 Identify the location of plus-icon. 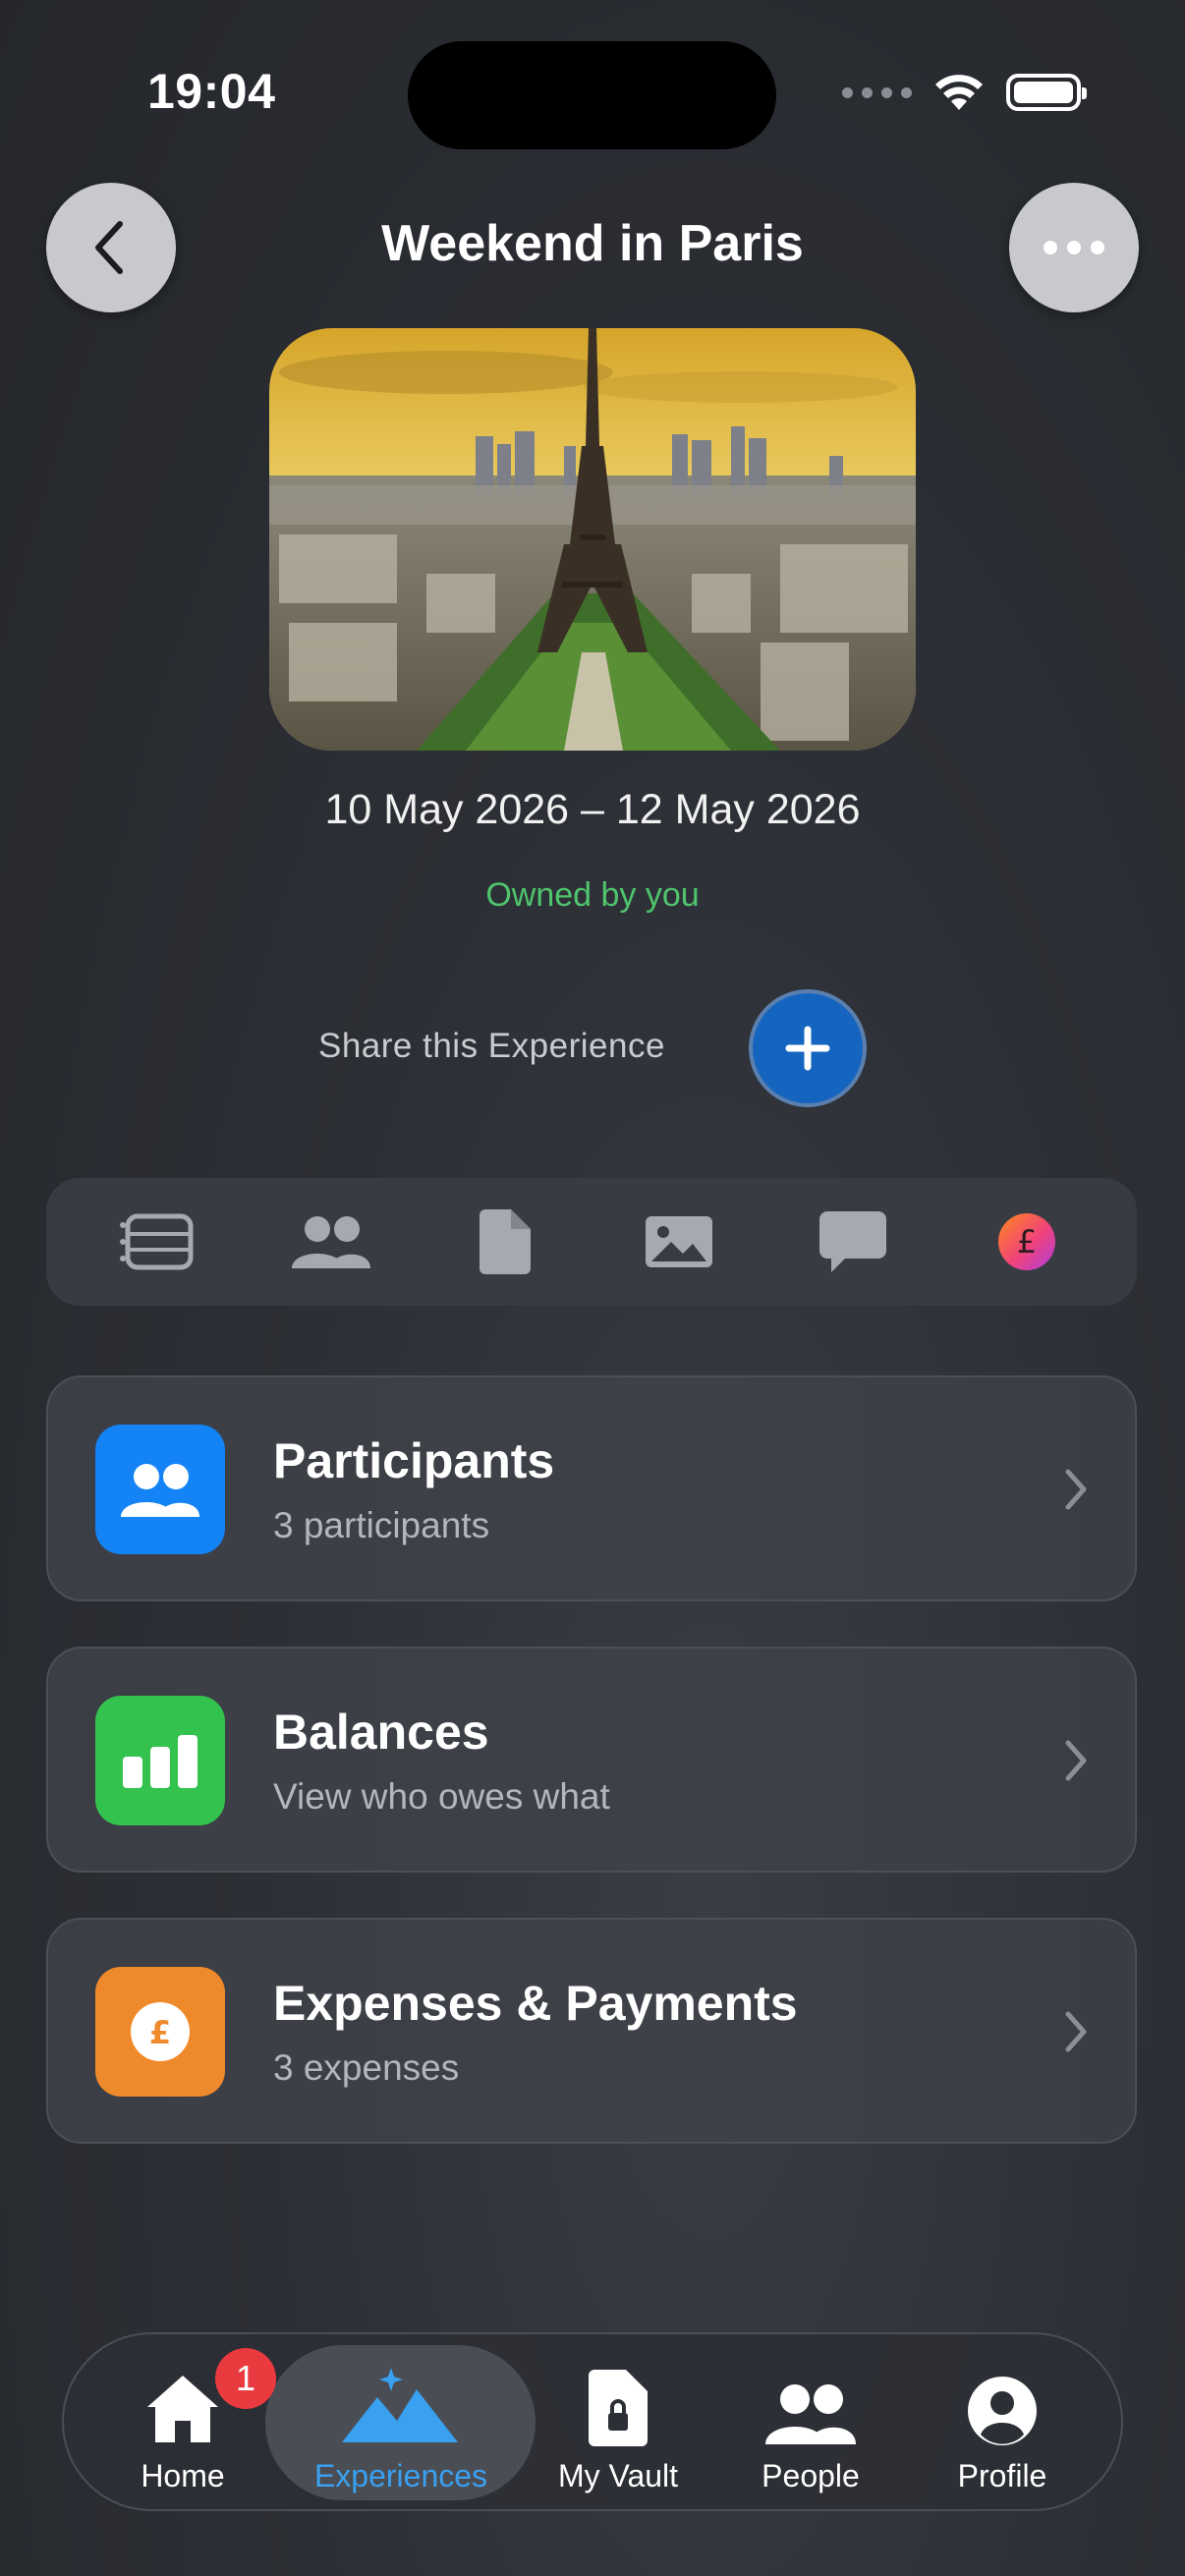
(808, 1048).